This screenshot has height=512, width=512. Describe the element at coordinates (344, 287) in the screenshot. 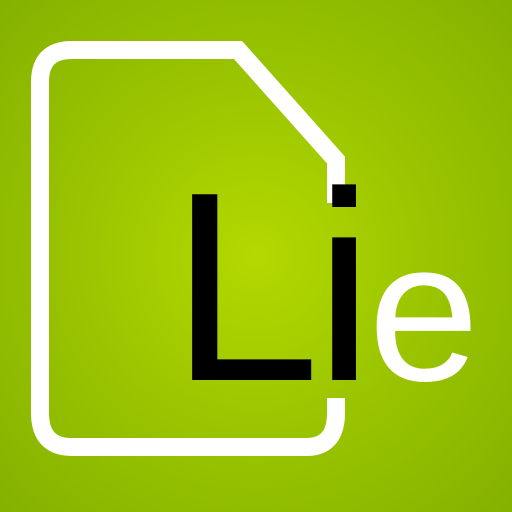

I see `logo-letter-i: i` at that location.